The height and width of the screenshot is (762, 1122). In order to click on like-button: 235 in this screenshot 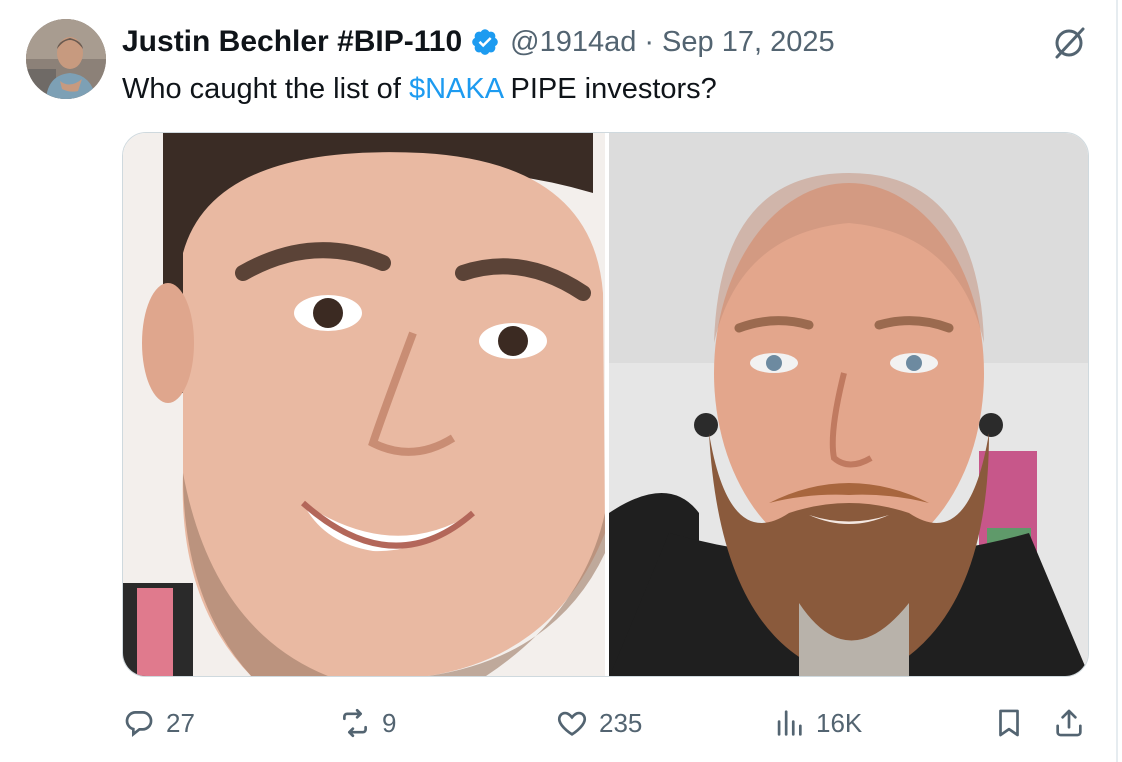, I will do `click(598, 723)`.